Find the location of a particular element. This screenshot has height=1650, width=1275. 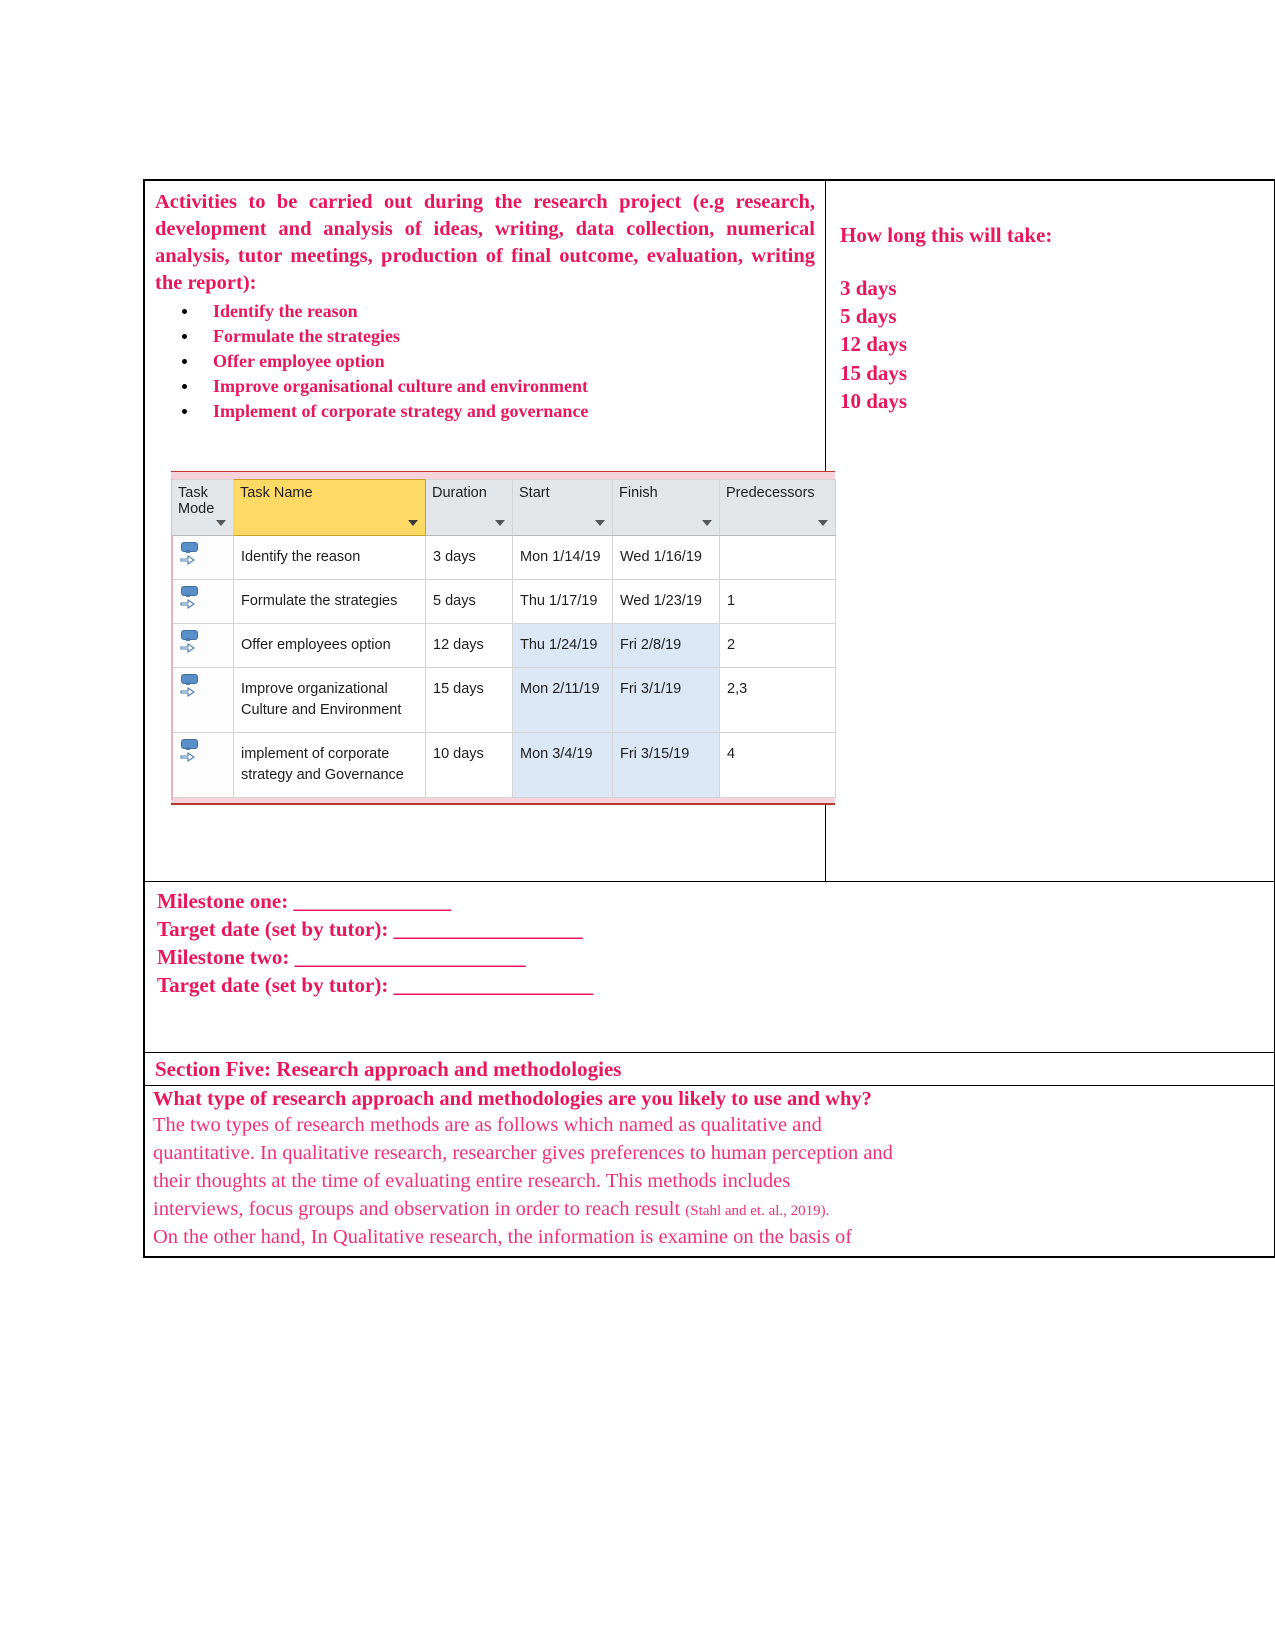

task-name-cell: Identify the reason is located at coordinates (329, 558).